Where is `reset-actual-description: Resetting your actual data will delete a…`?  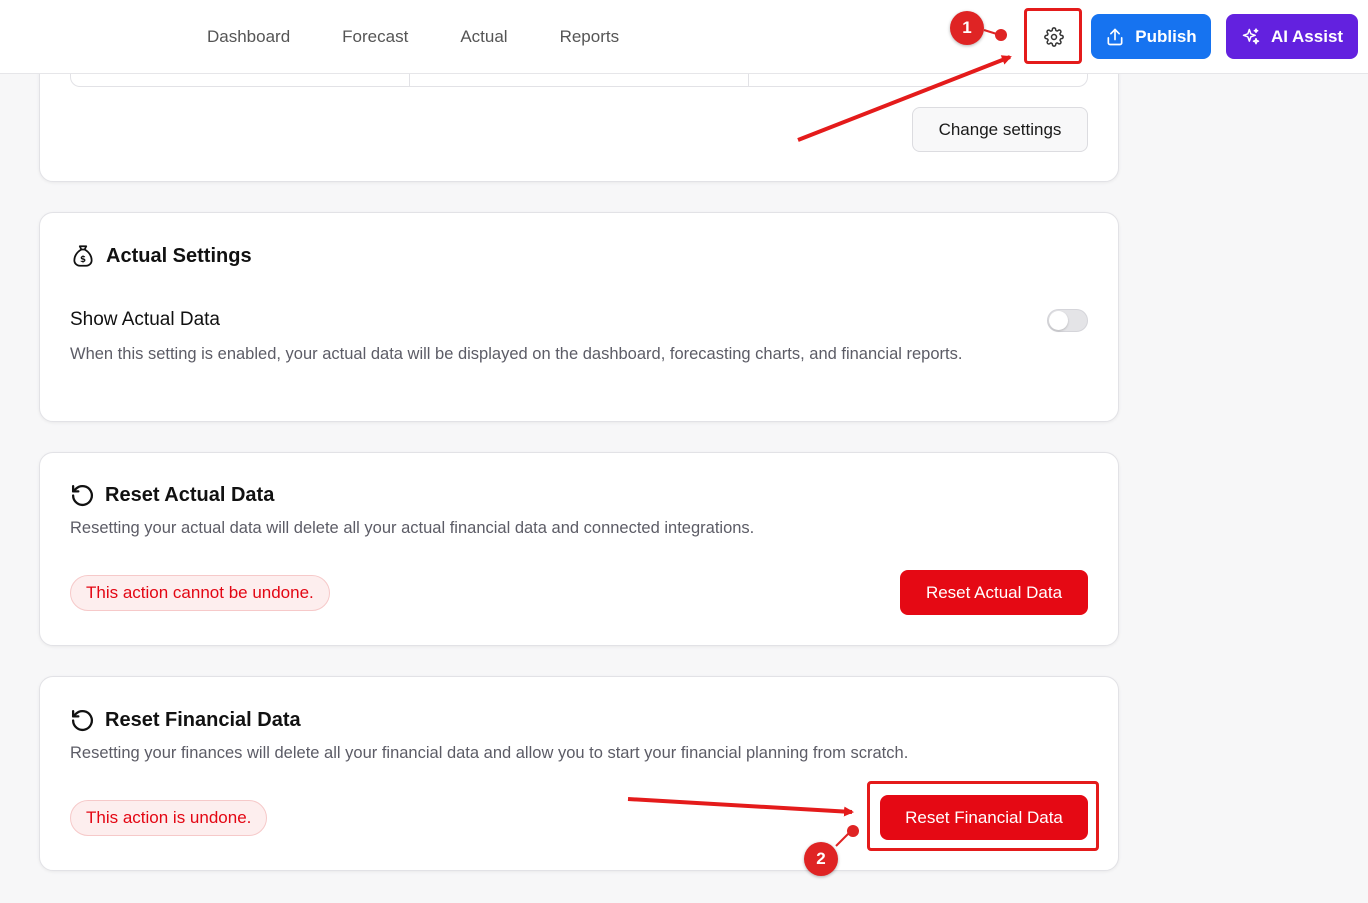 reset-actual-description: Resetting your actual data will delete a… is located at coordinates (412, 528).